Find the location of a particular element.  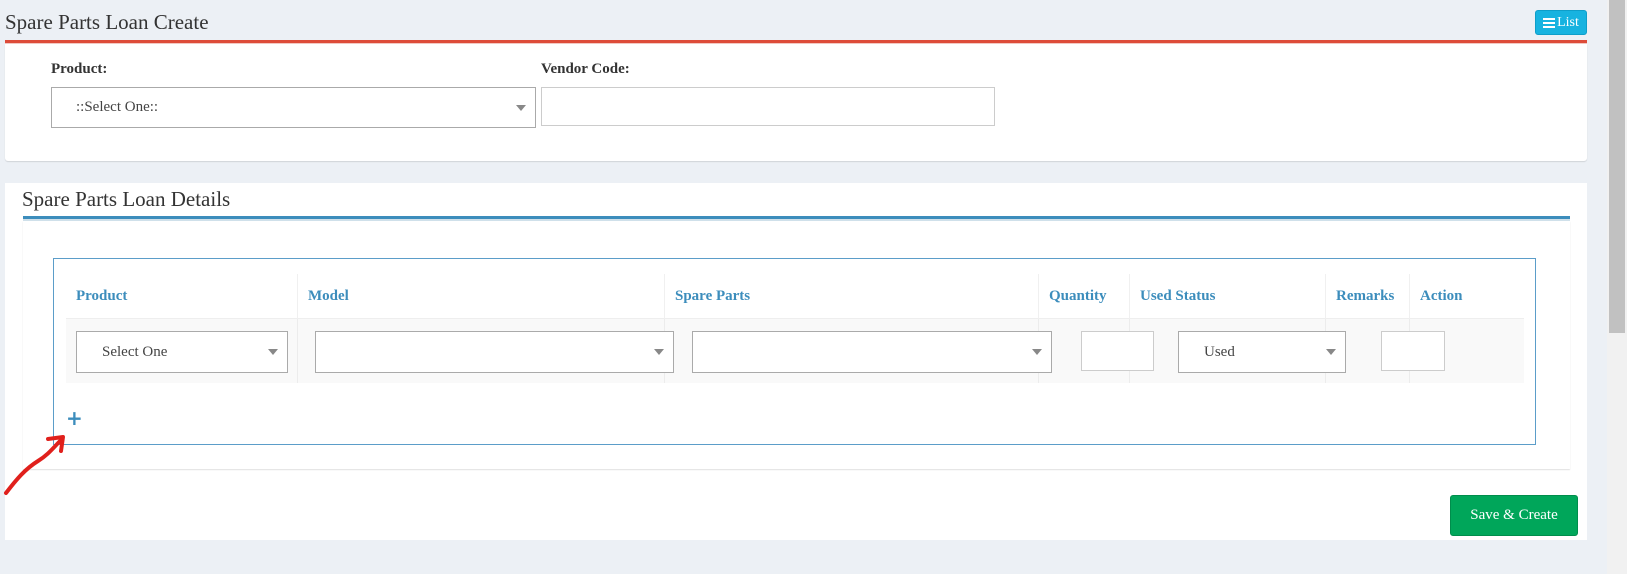

row-spare-parts-select is located at coordinates (872, 352).